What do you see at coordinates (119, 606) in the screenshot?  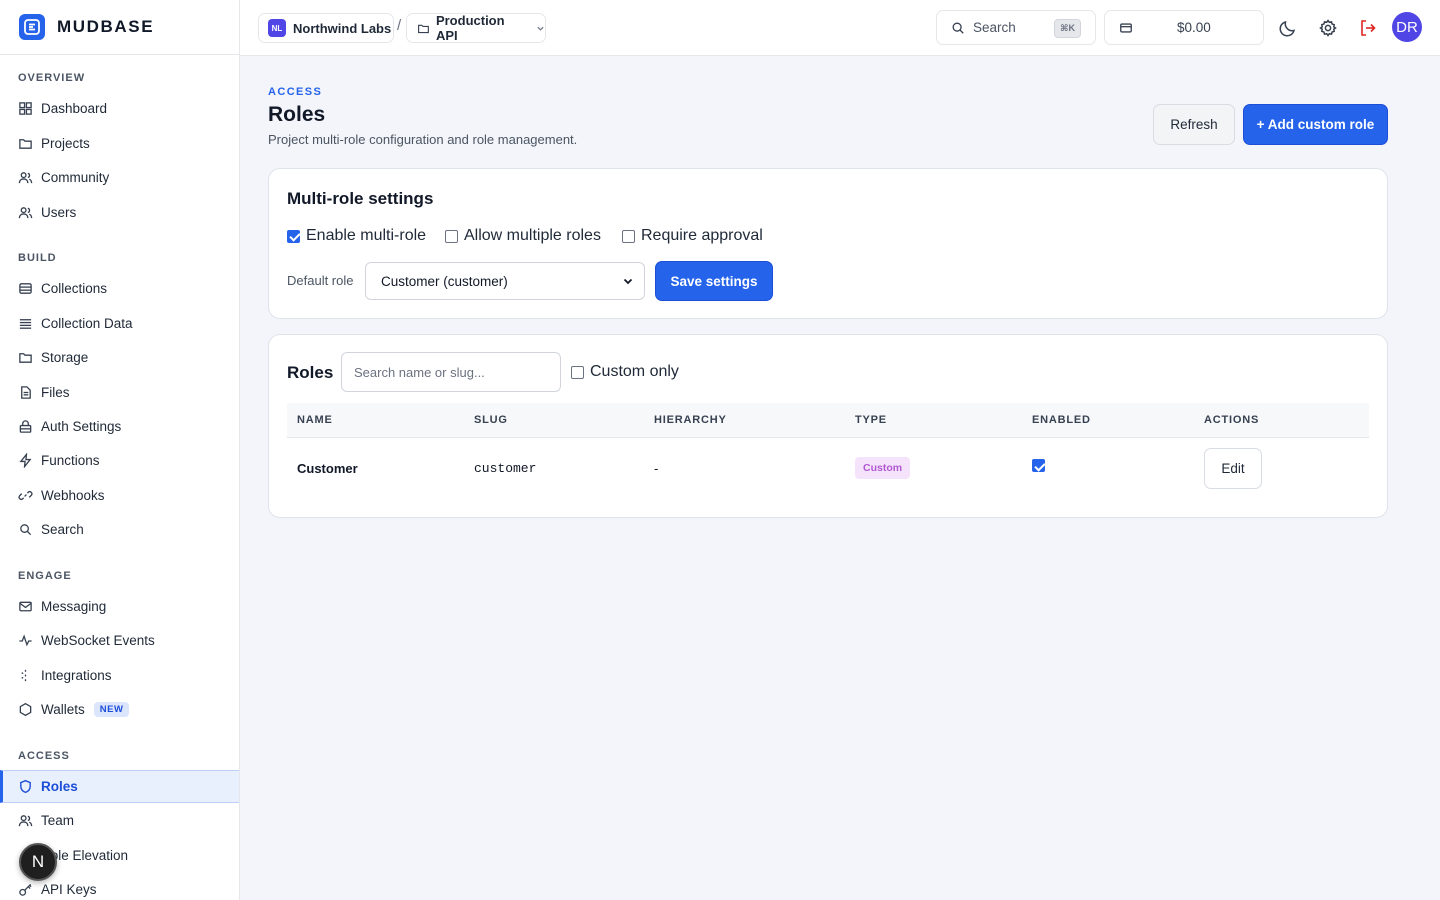 I see `sidebar-item-messaging: Messaging` at bounding box center [119, 606].